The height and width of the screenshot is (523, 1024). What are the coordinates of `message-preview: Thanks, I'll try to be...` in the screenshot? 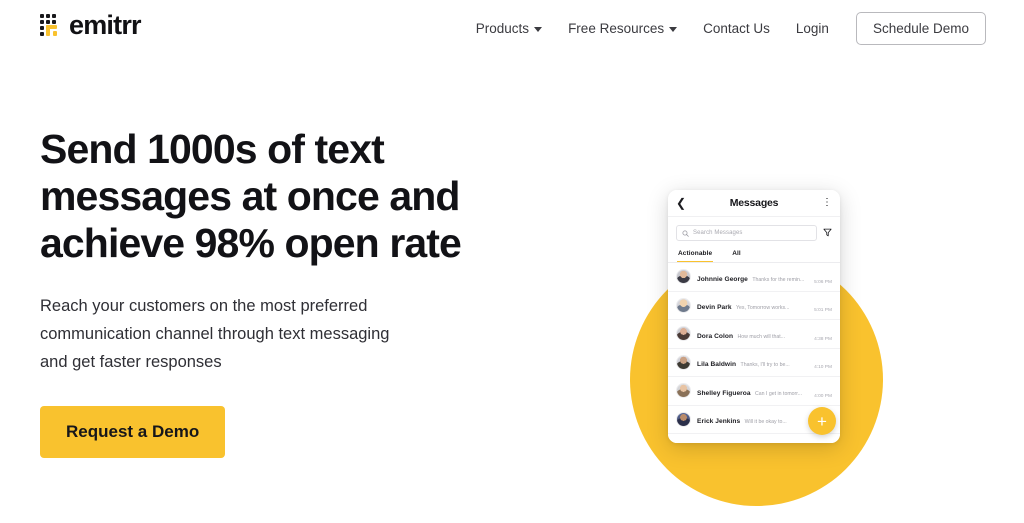 It's located at (765, 365).